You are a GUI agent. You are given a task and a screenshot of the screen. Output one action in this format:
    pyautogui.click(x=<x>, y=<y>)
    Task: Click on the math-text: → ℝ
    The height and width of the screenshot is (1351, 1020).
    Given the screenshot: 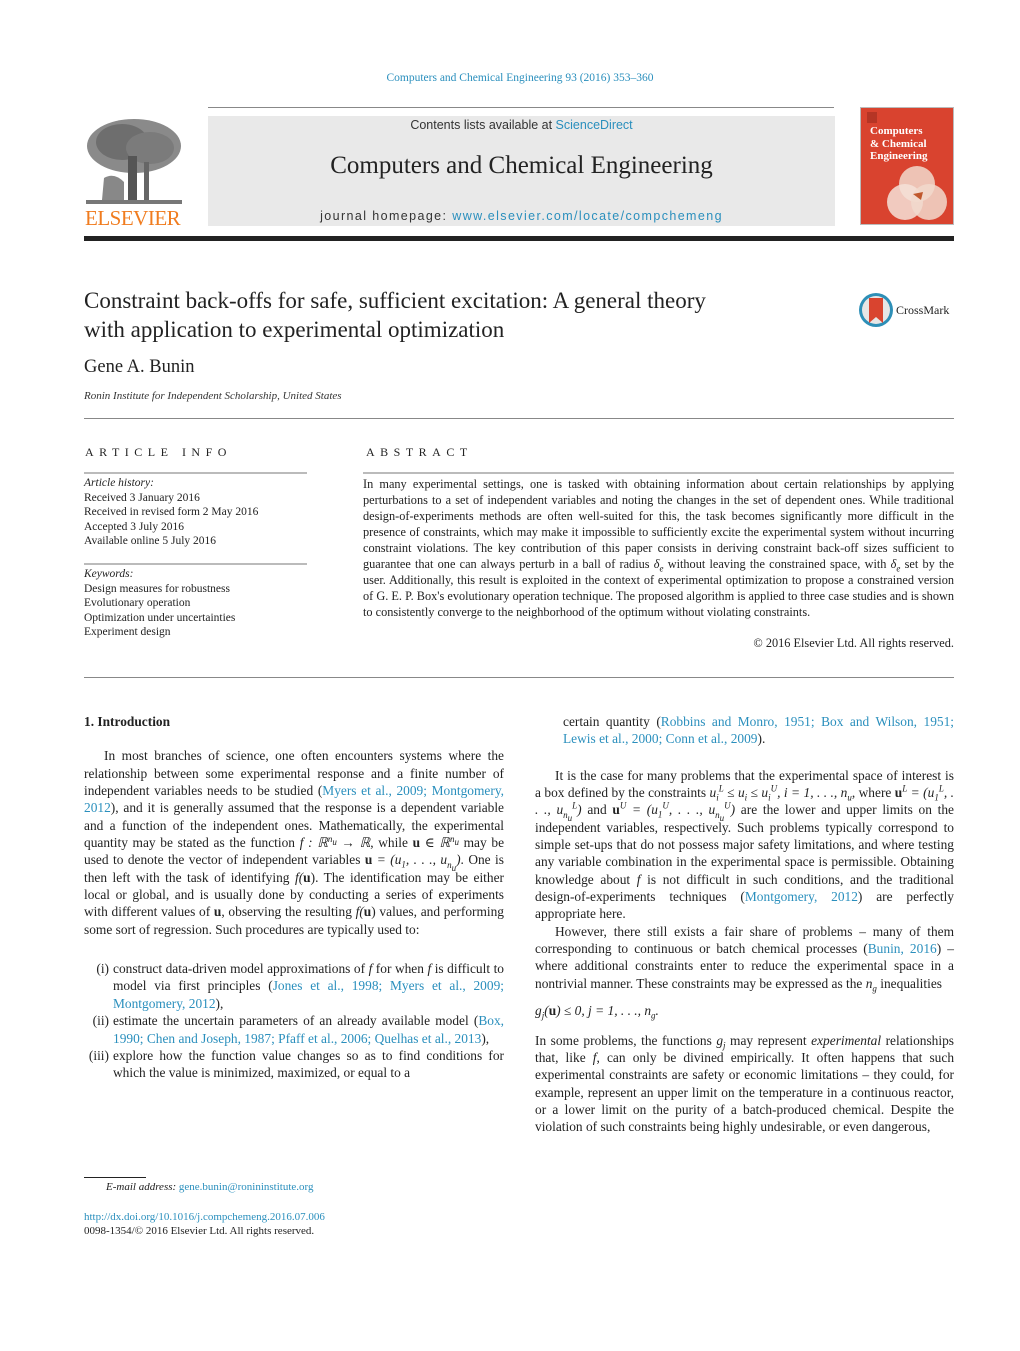 What is the action you would take?
    pyautogui.click(x=353, y=843)
    